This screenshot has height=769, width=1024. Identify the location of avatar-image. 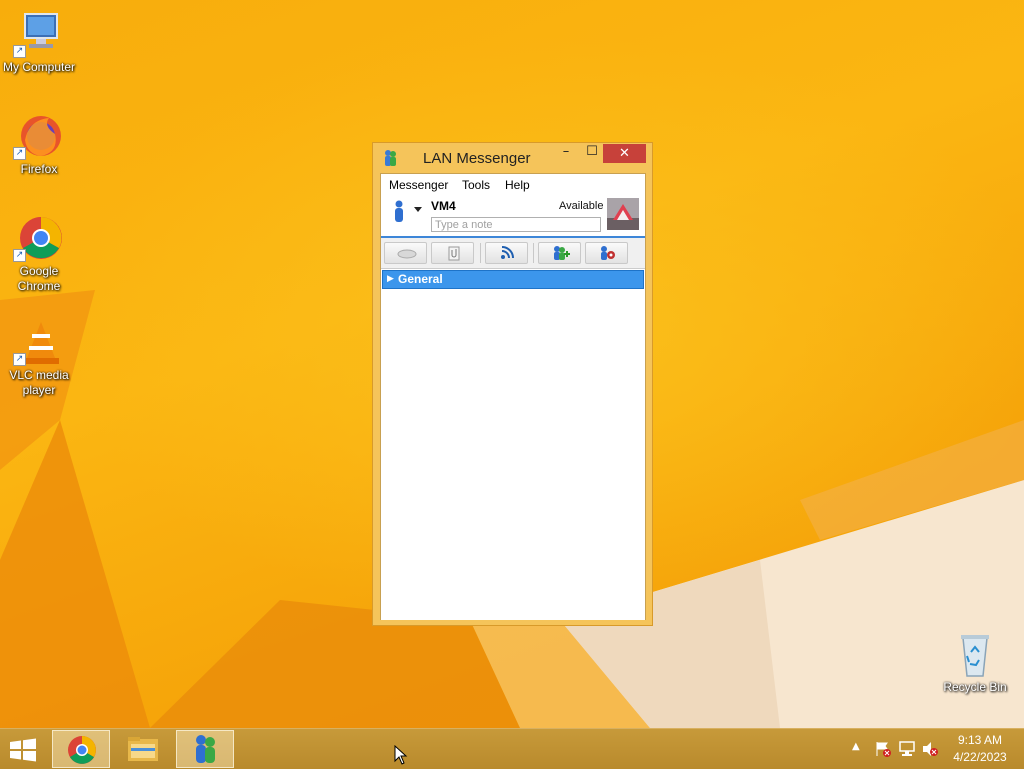
(623, 214).